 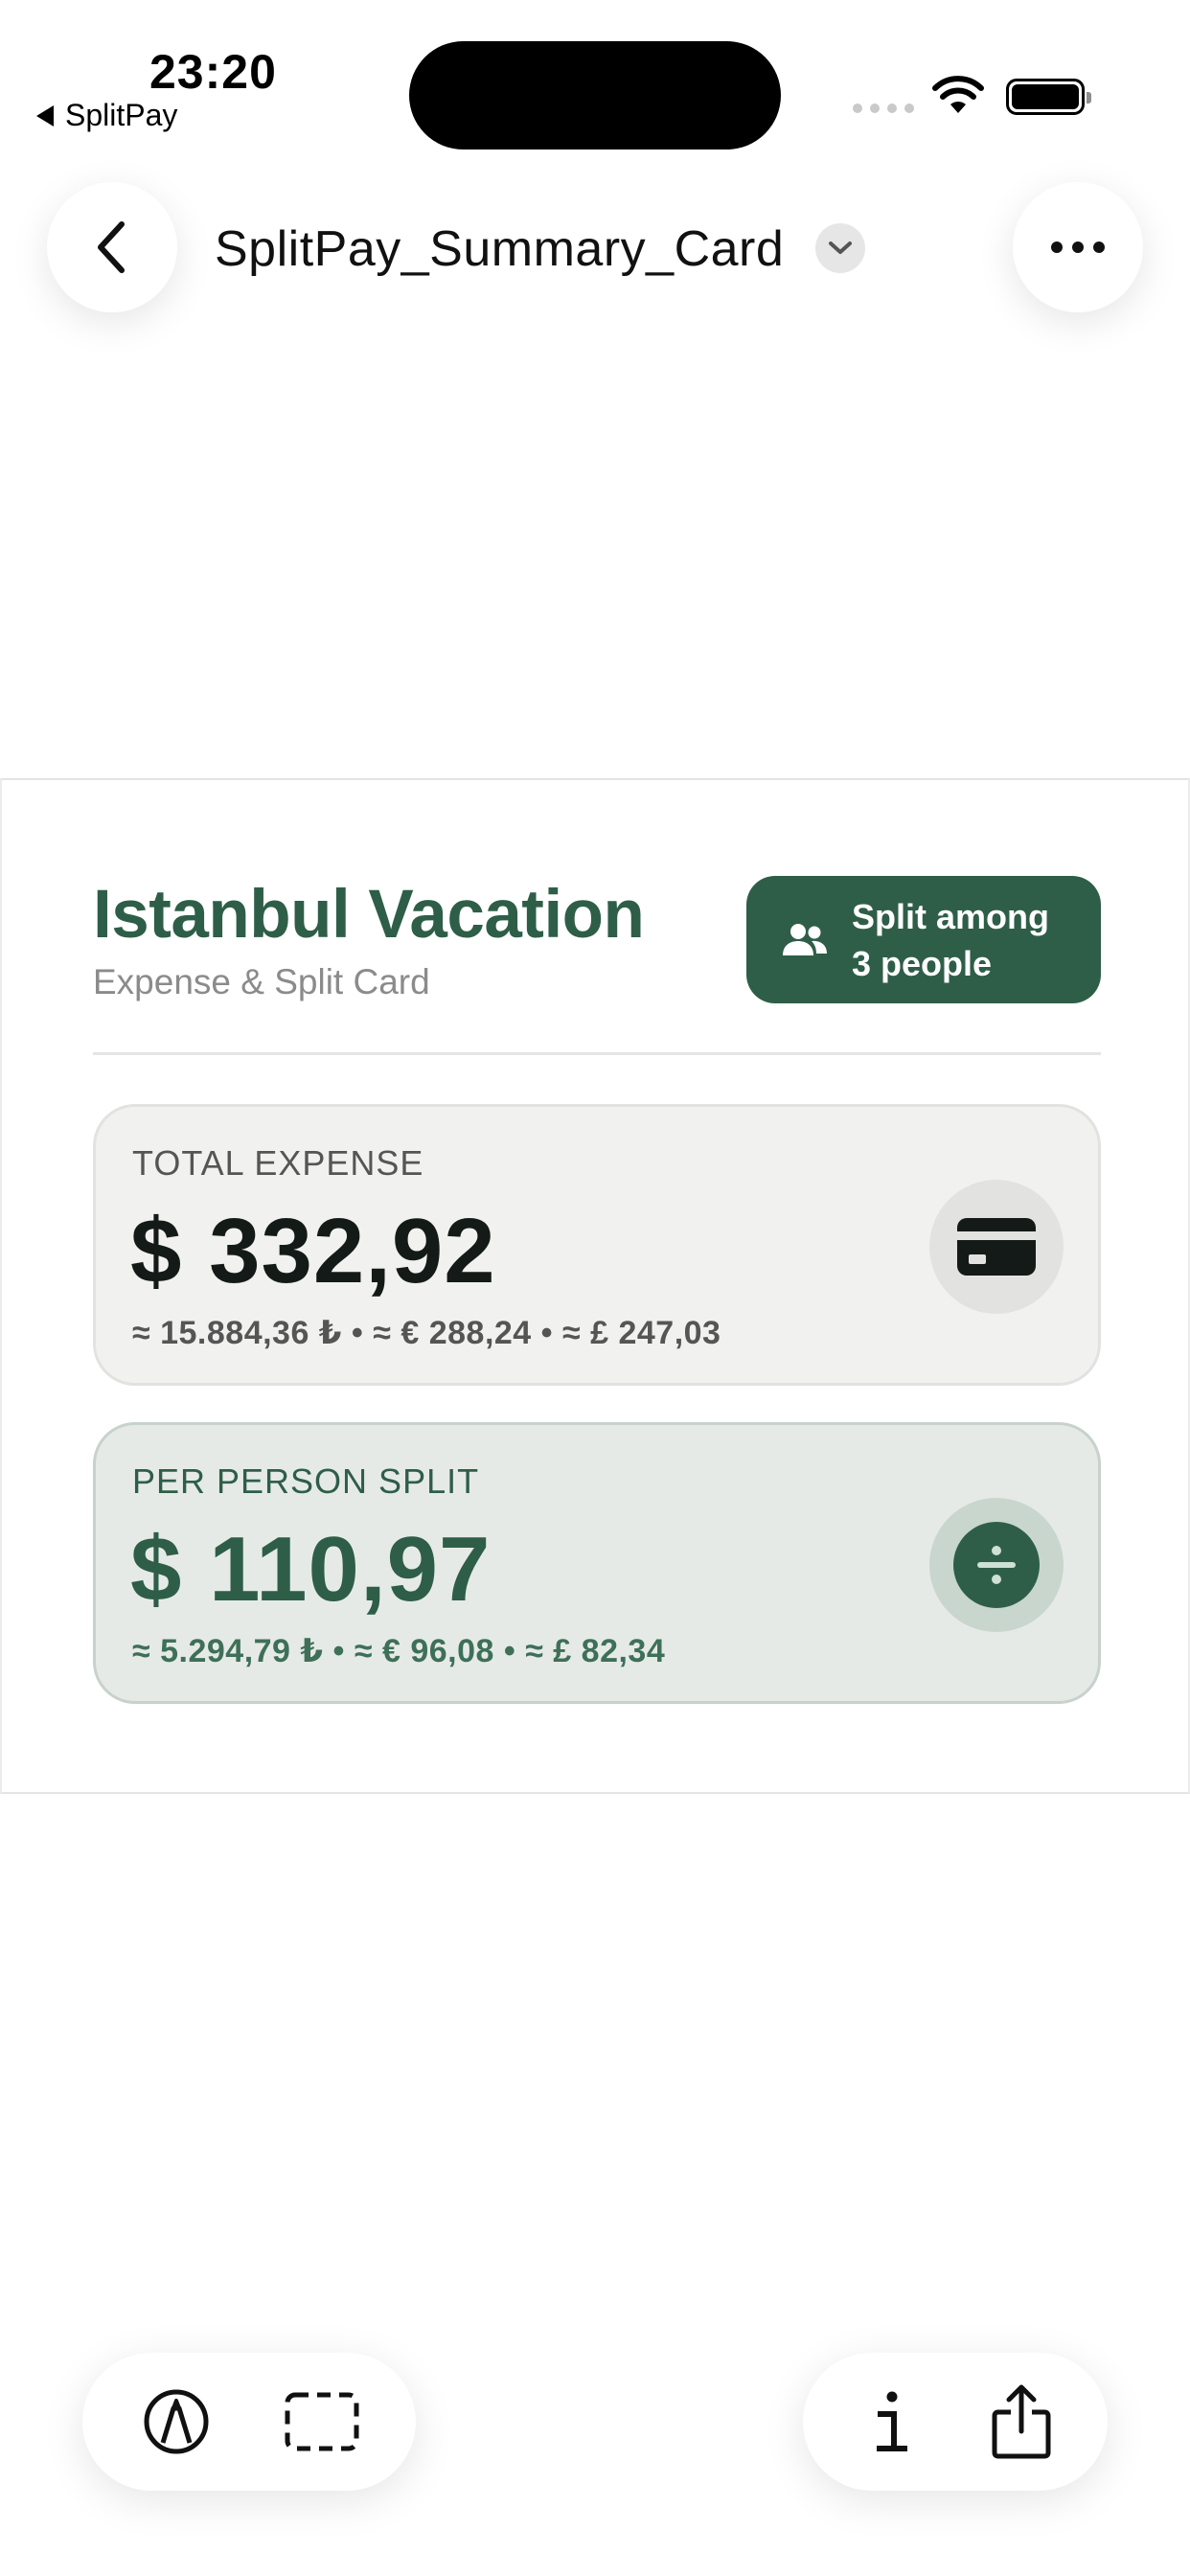 I want to click on credit-card-icon, so click(x=997, y=1247).